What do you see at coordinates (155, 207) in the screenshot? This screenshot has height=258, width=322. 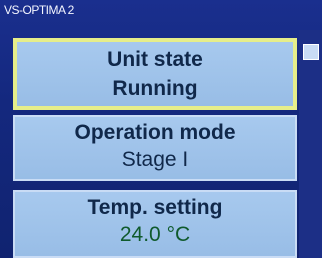 I see `temp-setting-label: Temp. setting` at bounding box center [155, 207].